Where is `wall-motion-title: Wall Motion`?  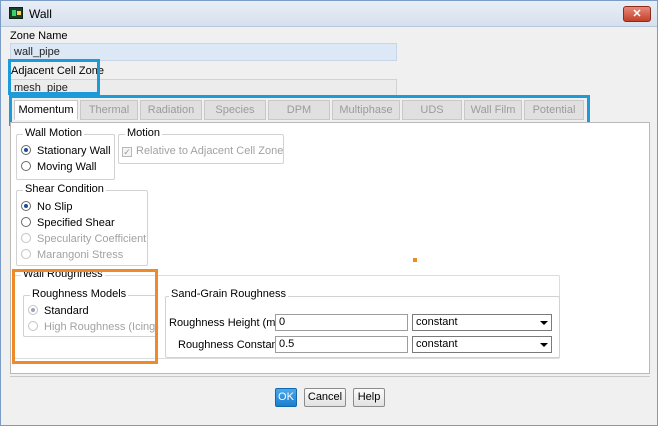
wall-motion-title: Wall Motion is located at coordinates (54, 133).